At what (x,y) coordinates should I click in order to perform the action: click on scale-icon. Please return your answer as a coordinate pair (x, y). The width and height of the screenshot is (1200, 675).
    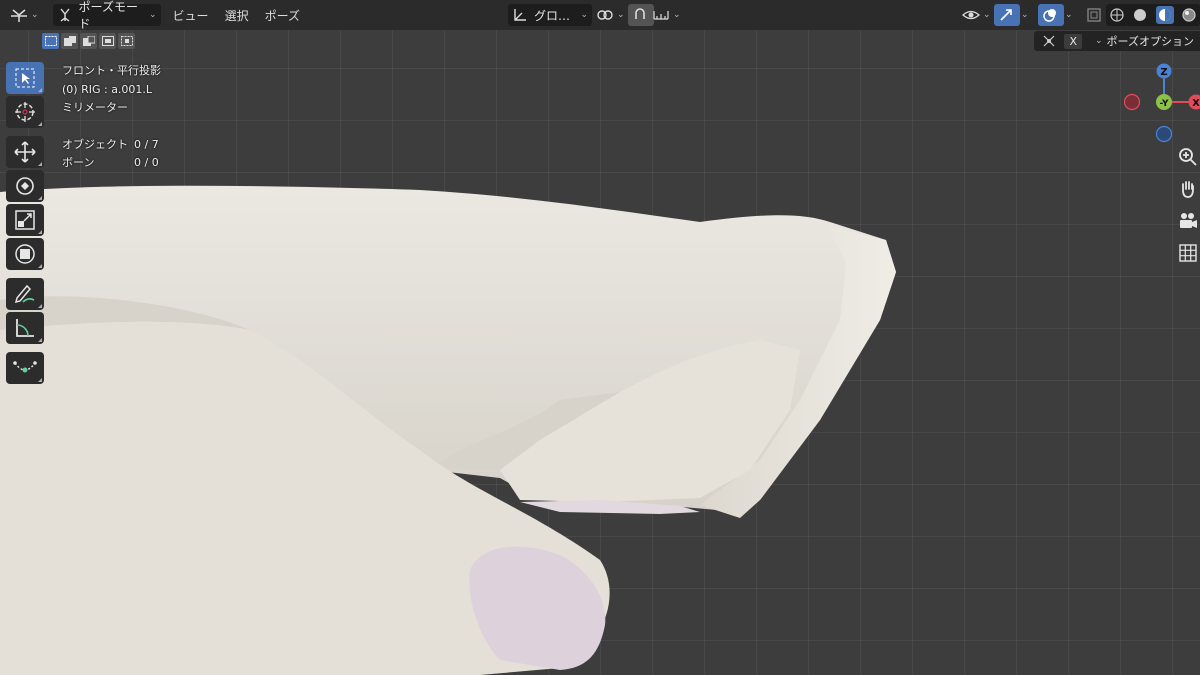
    Looking at the image, I should click on (25, 220).